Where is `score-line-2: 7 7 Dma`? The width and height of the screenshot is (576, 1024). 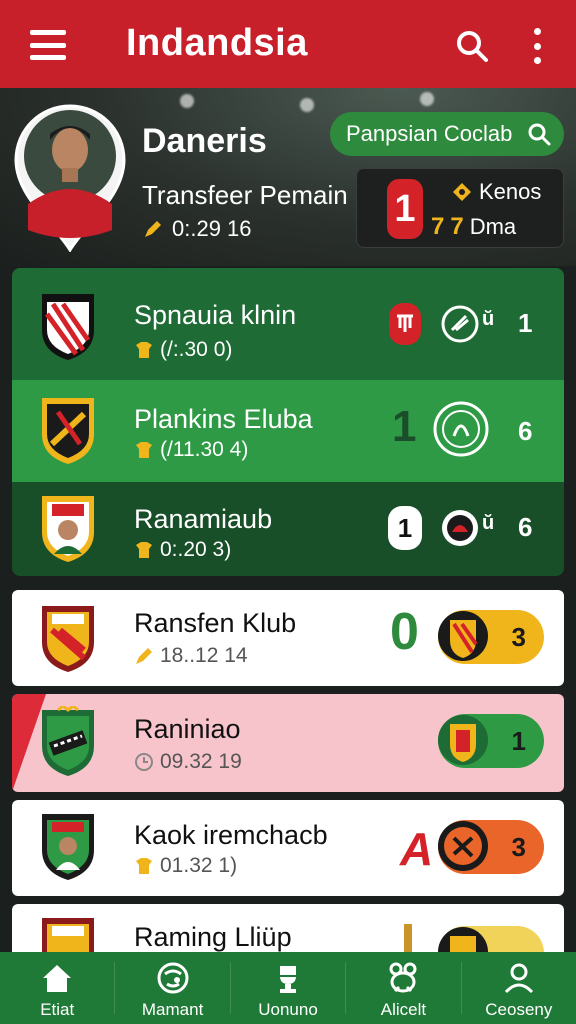 score-line-2: 7 7 Dma is located at coordinates (473, 227).